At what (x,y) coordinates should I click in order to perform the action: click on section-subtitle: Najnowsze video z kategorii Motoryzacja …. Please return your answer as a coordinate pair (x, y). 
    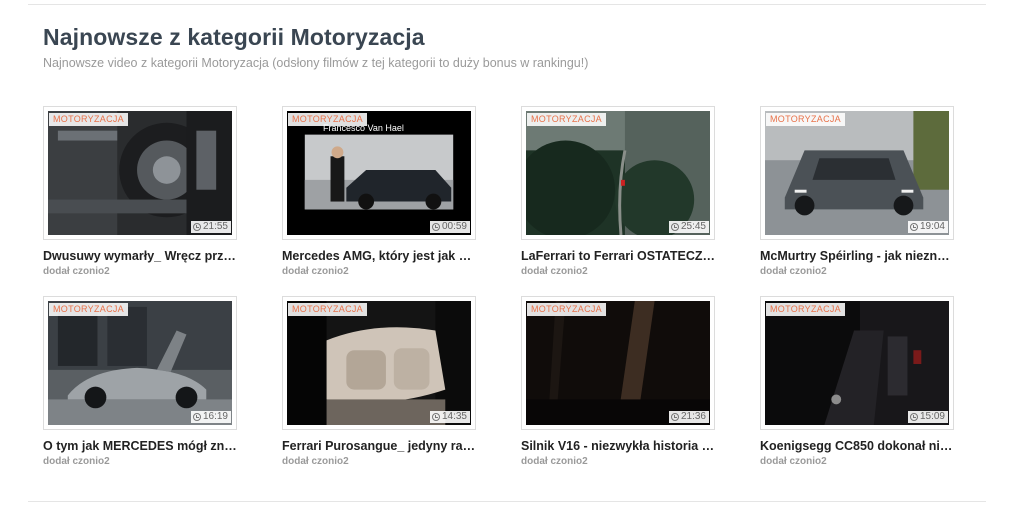
    Looking at the image, I should click on (316, 63).